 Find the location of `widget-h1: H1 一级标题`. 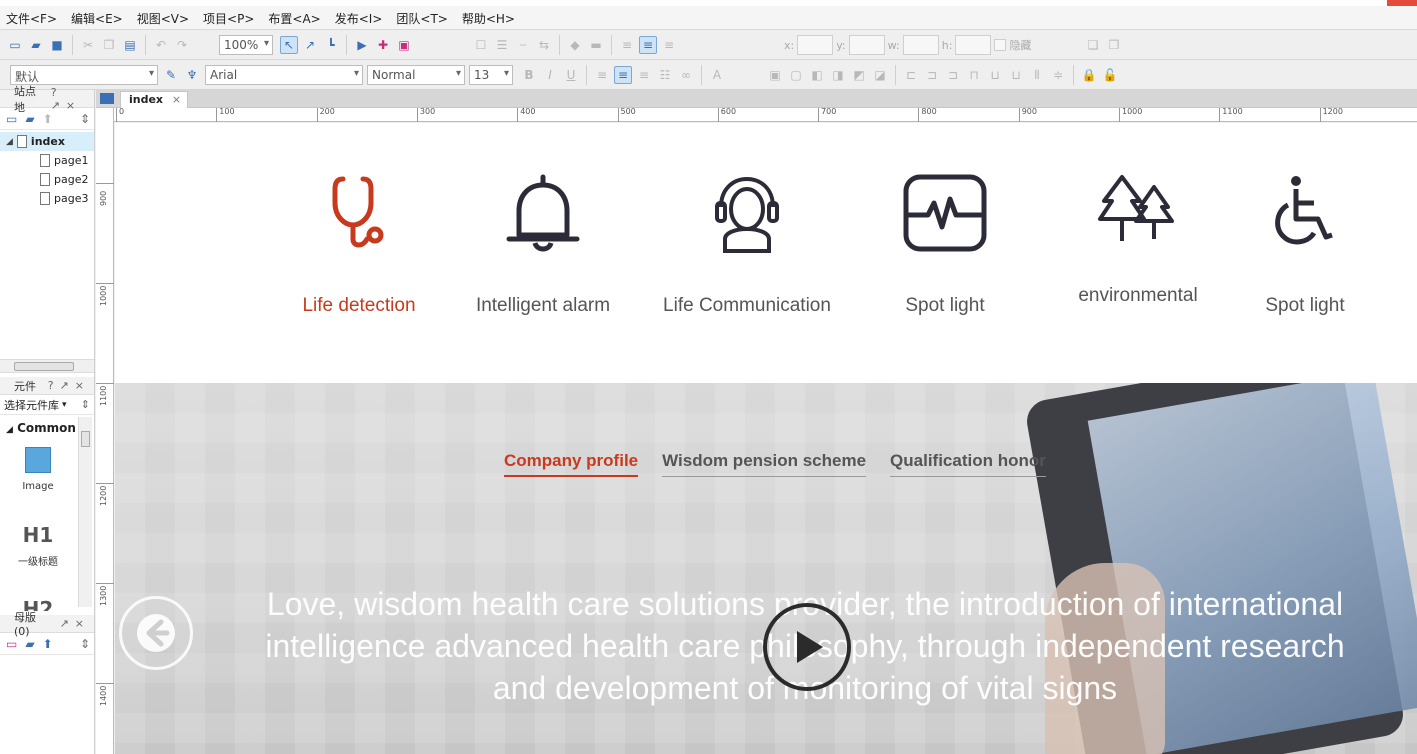

widget-h1: H1 一级标题 is located at coordinates (38, 545).